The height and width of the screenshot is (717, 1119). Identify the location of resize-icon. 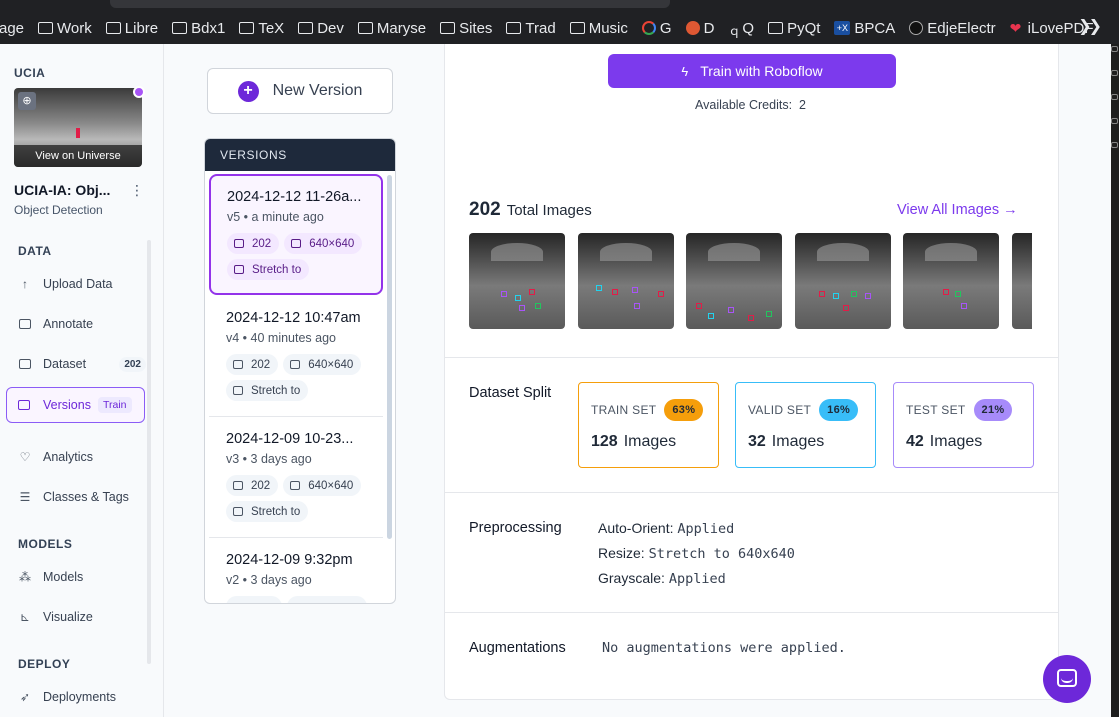
(295, 364).